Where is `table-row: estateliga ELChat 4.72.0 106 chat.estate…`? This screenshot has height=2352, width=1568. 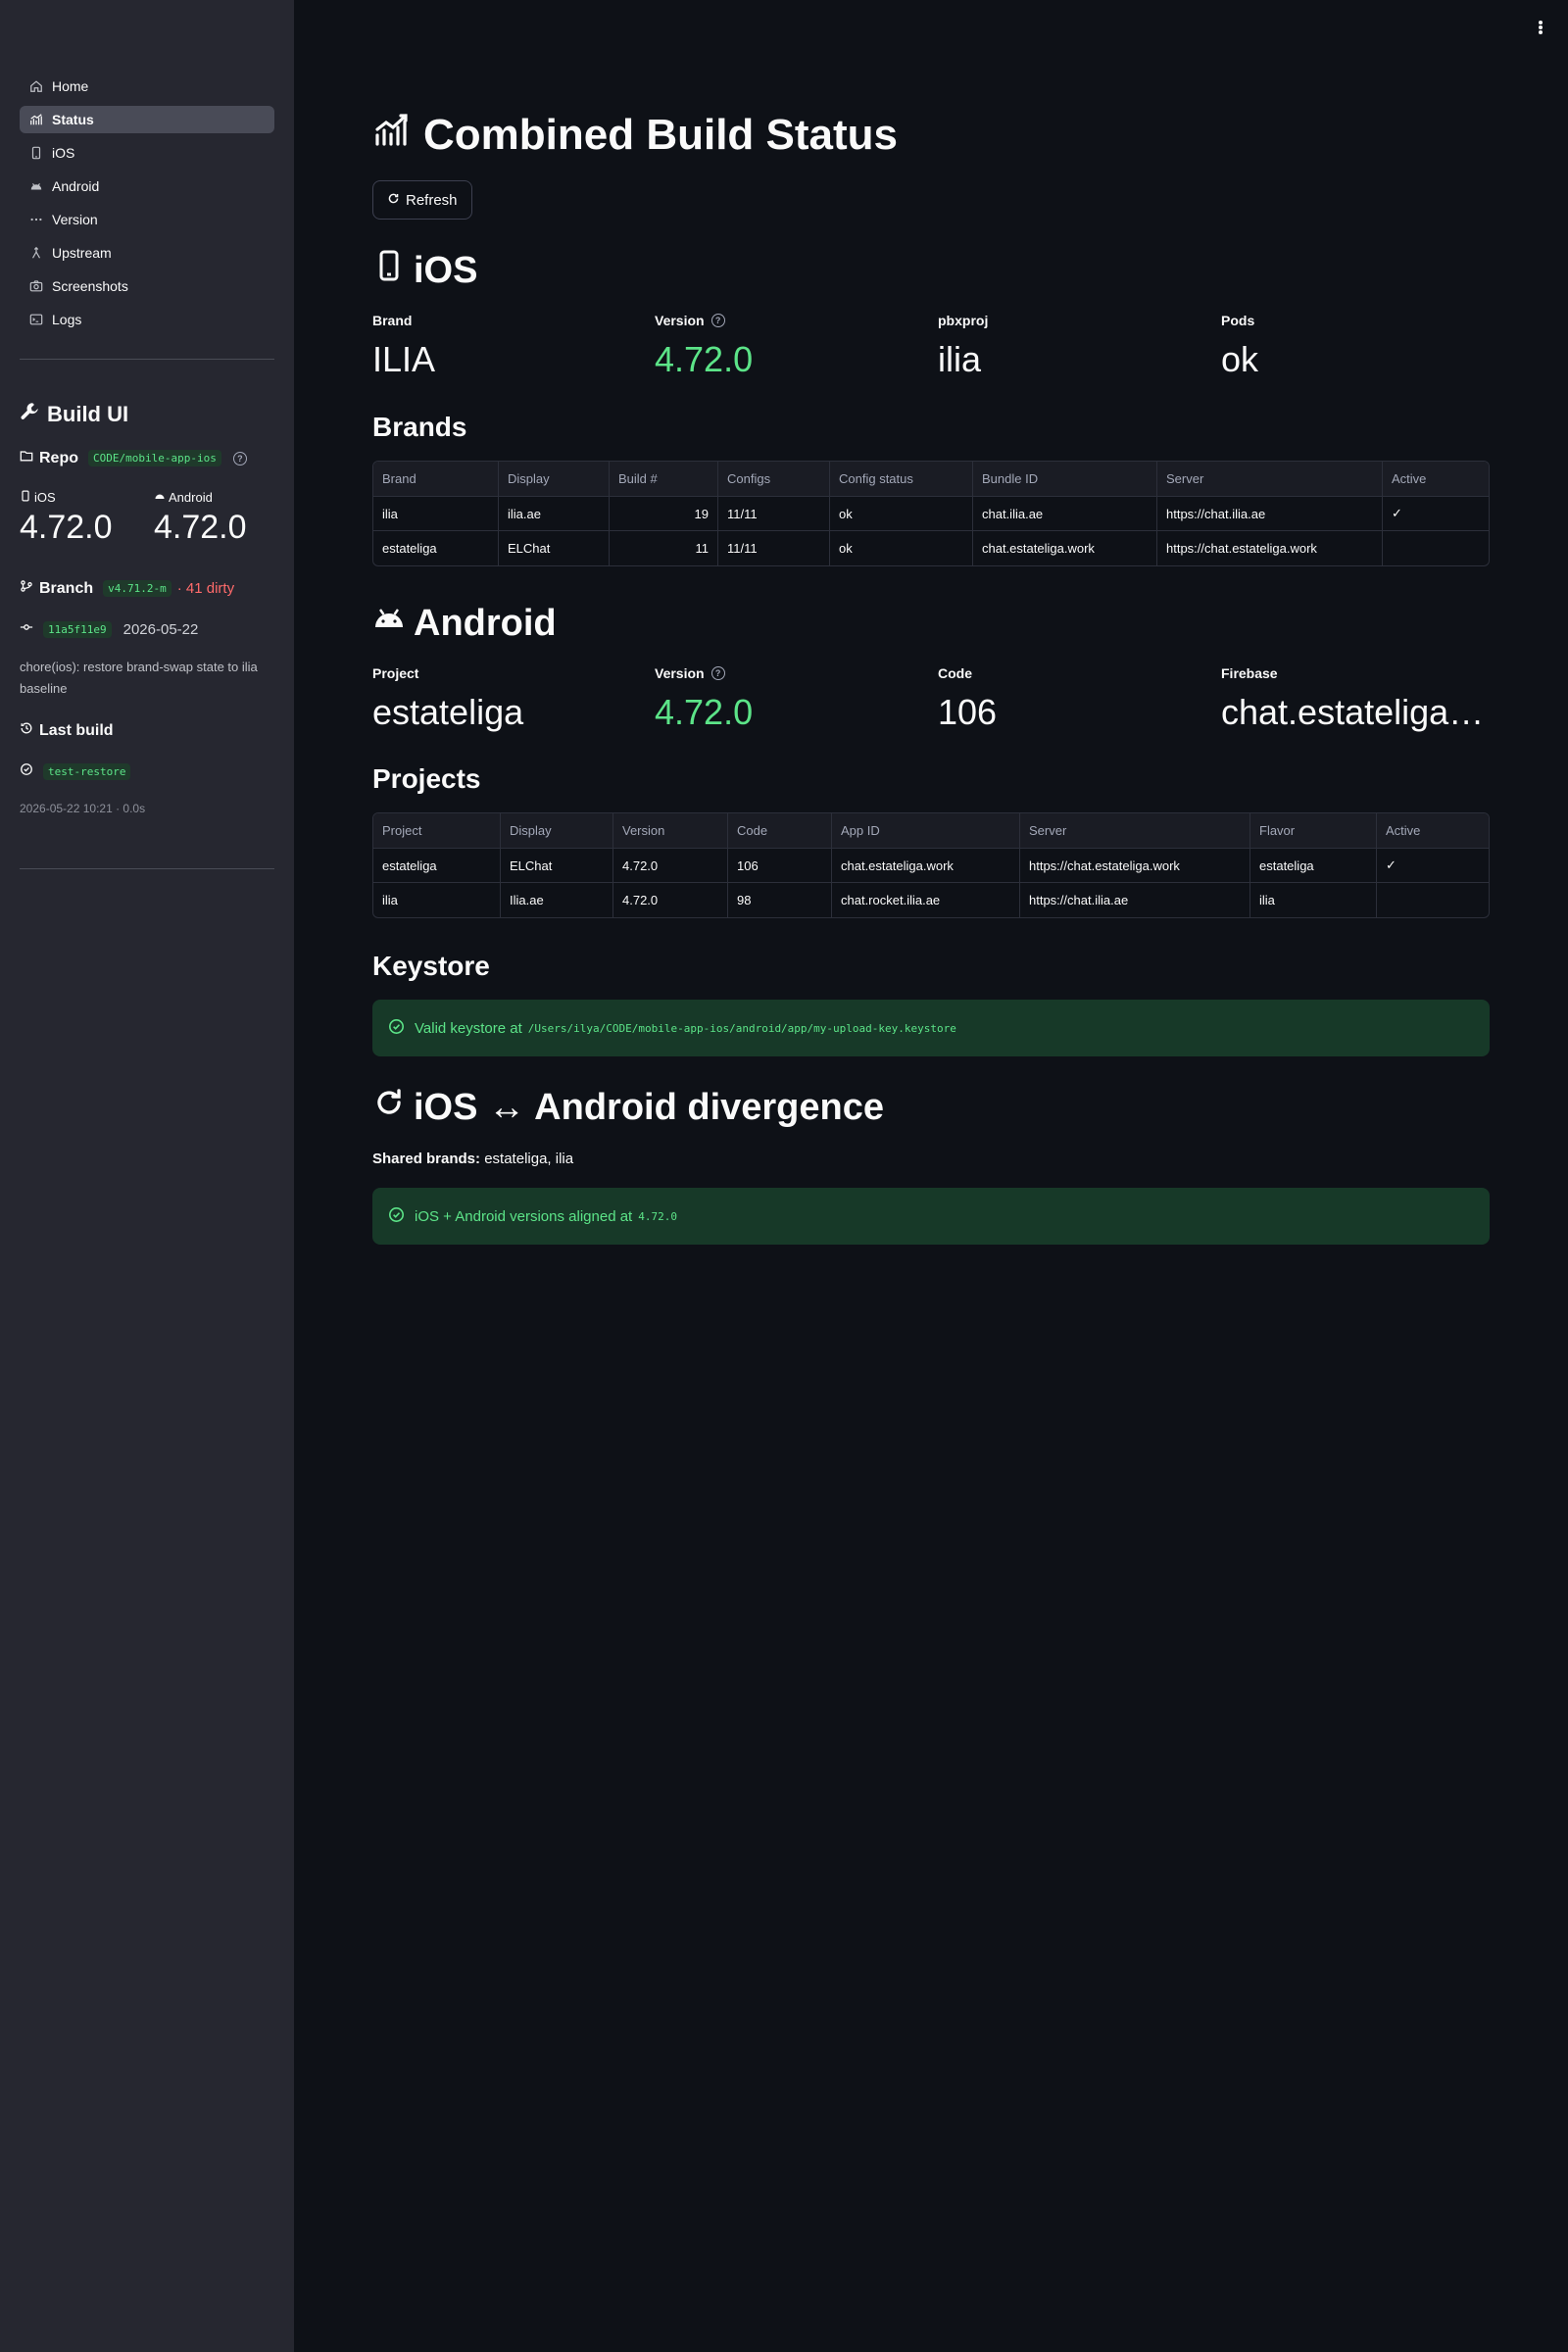 table-row: estateliga ELChat 4.72.0 106 chat.estate… is located at coordinates (931, 866).